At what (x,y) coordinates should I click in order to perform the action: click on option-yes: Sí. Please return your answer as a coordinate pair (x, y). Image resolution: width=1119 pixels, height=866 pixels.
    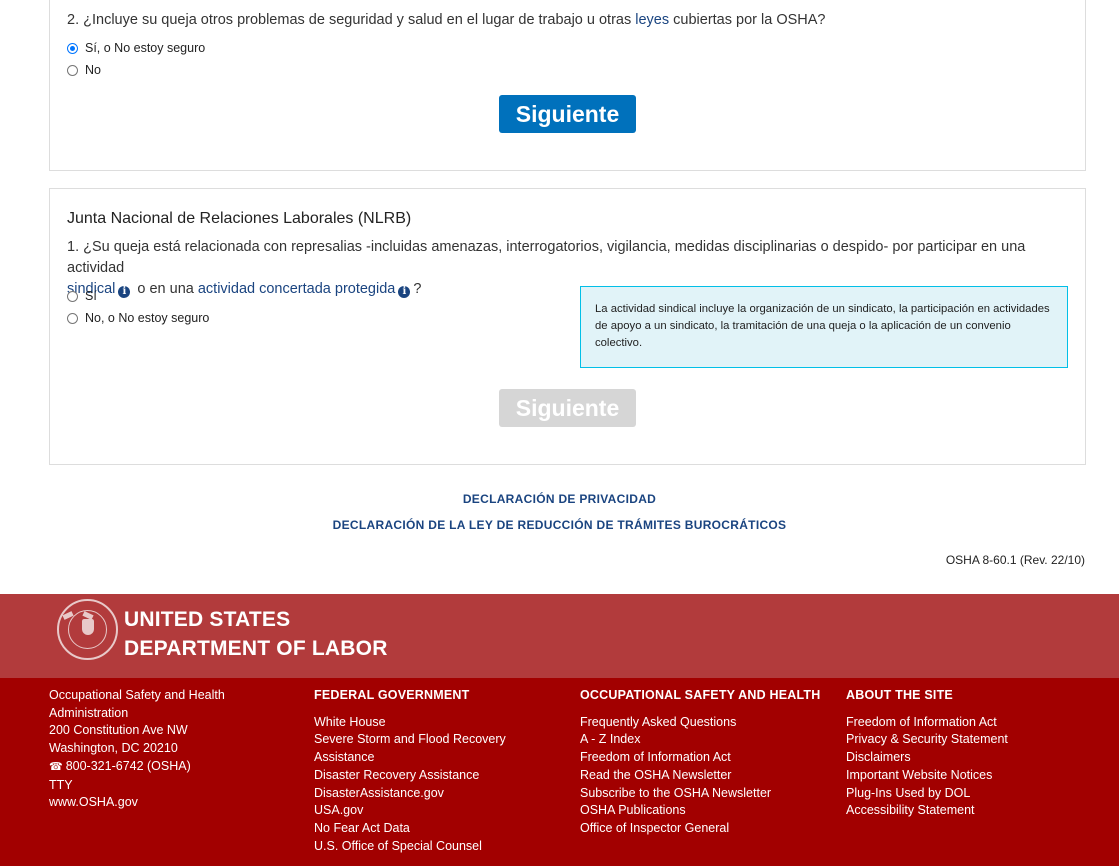
    Looking at the image, I should click on (82, 296).